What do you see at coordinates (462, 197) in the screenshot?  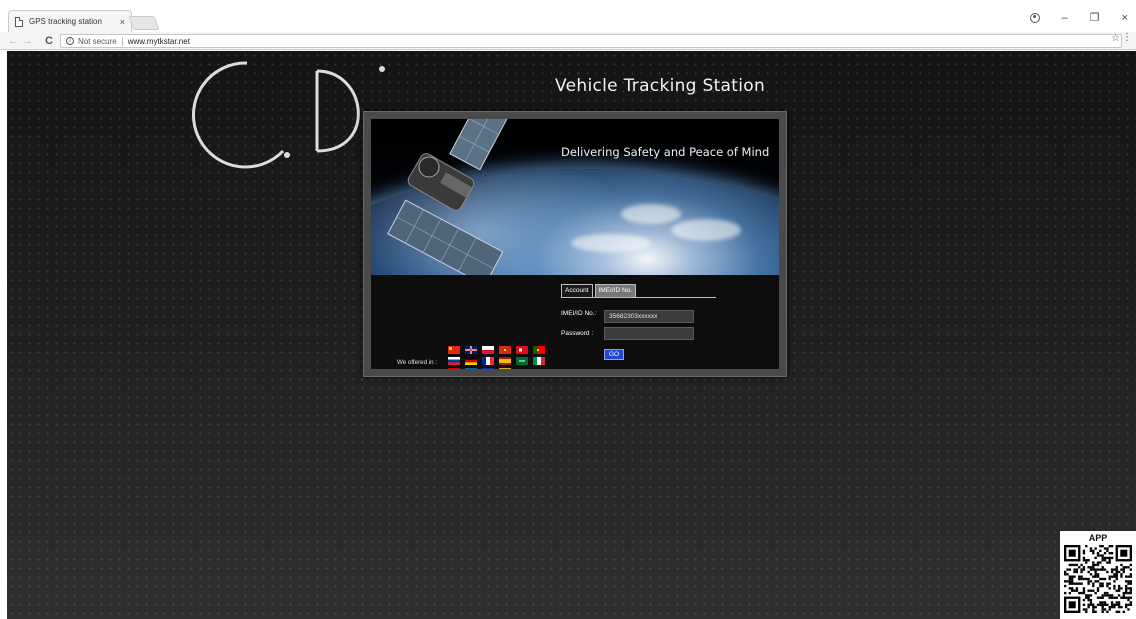 I see `satellite-icon` at bounding box center [462, 197].